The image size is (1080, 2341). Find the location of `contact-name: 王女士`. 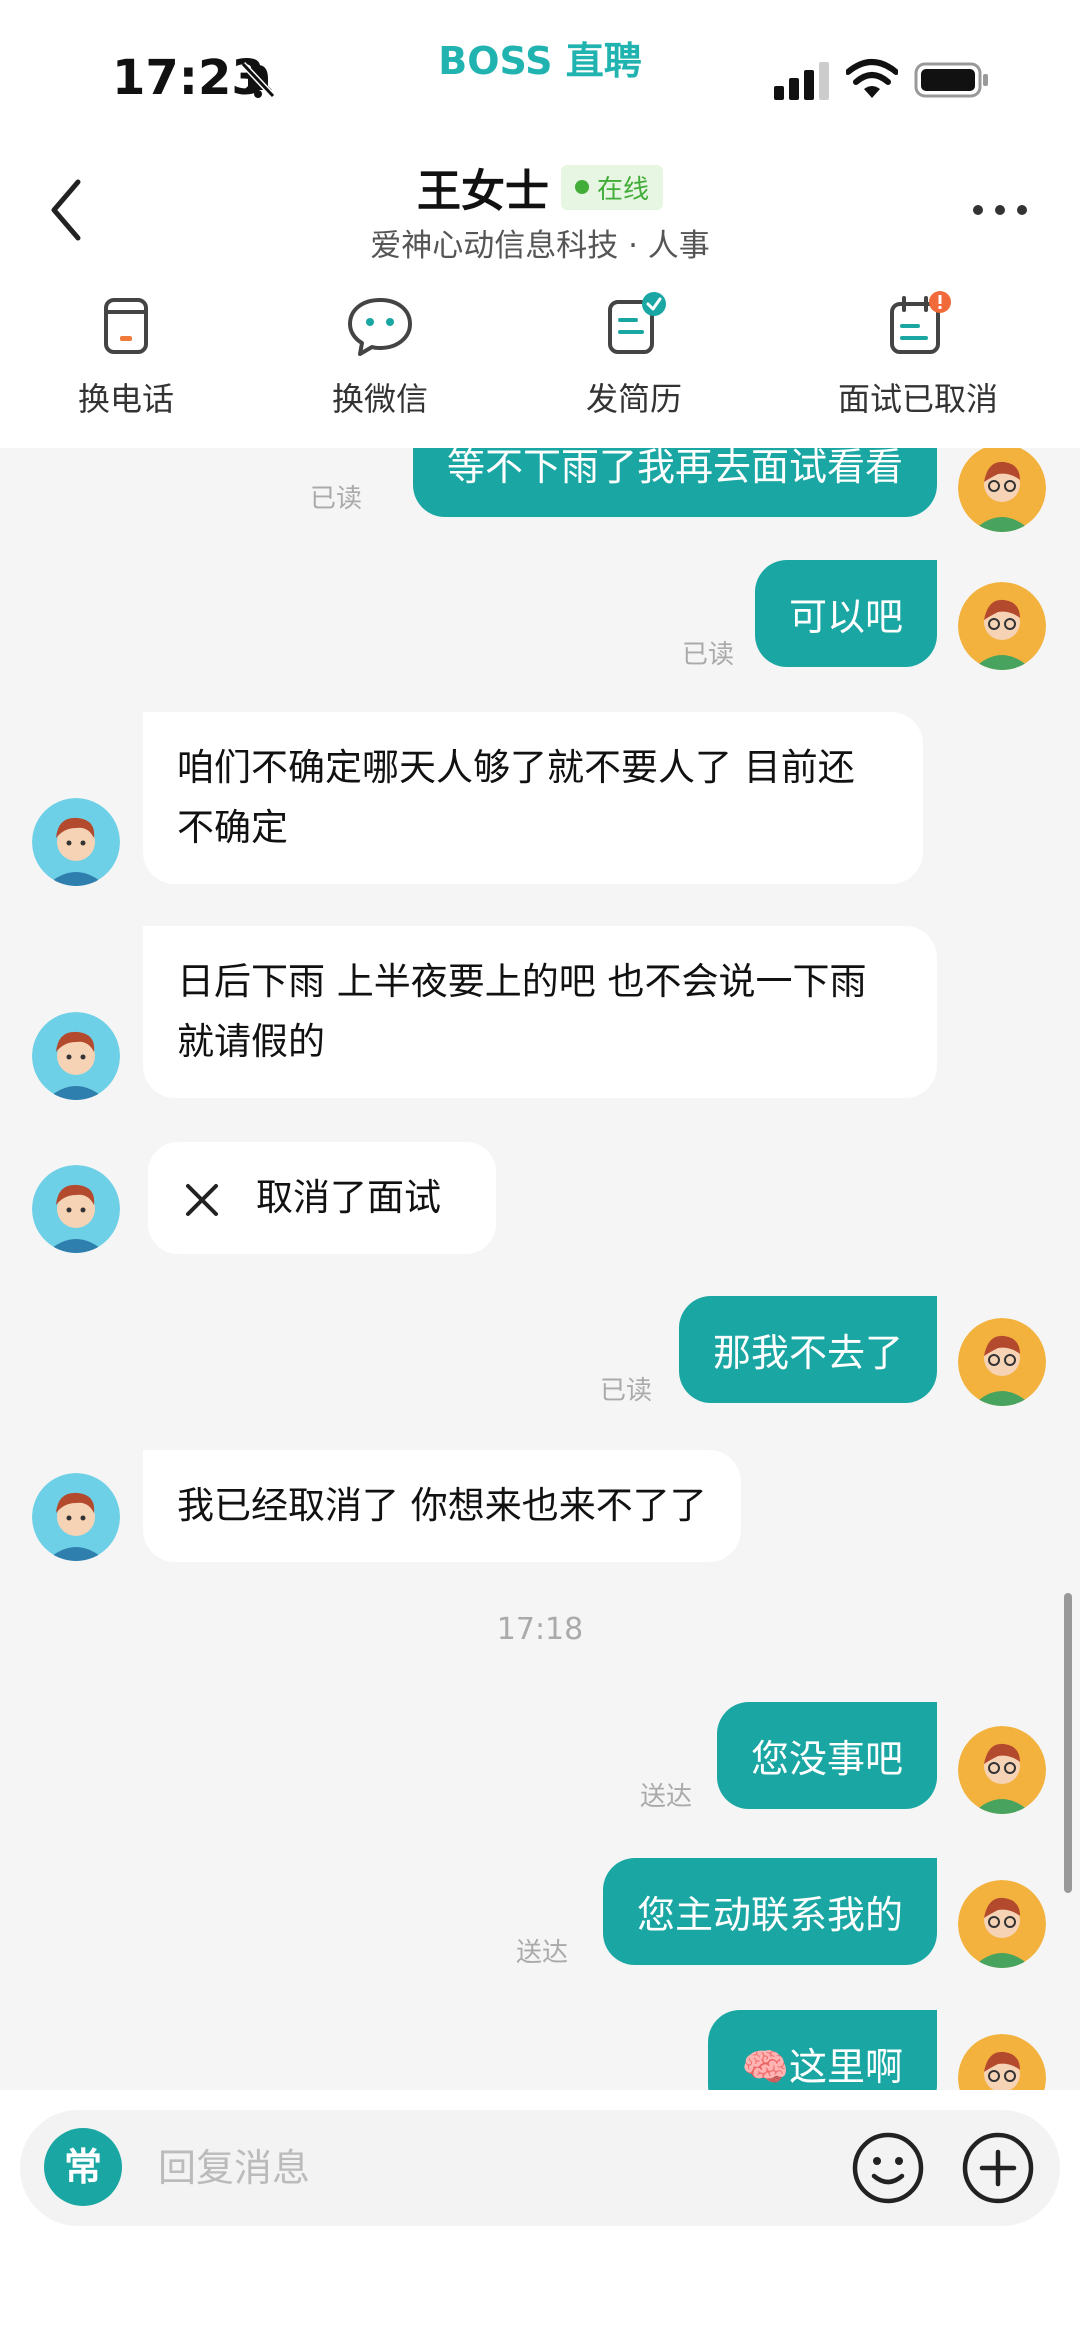

contact-name: 王女士 is located at coordinates (482, 191).